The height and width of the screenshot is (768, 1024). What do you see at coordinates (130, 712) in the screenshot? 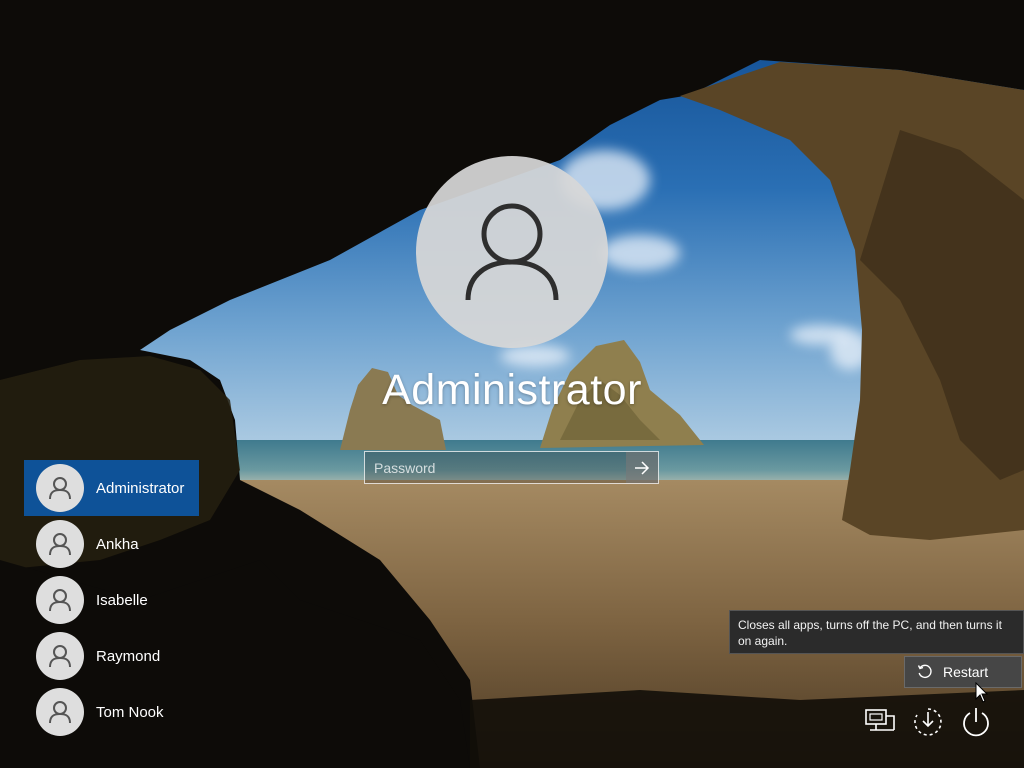
I see `user-name: Tom Nook` at bounding box center [130, 712].